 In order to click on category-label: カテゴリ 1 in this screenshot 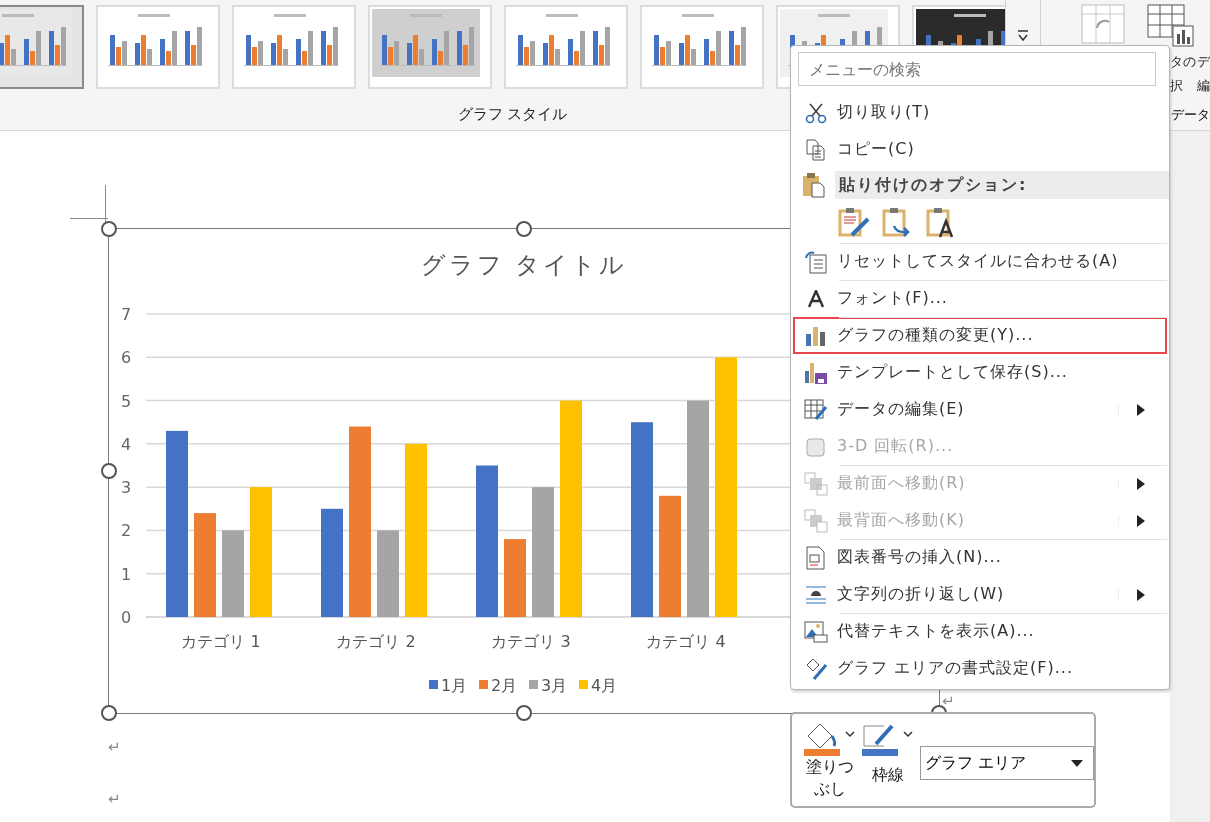, I will do `click(221, 641)`.